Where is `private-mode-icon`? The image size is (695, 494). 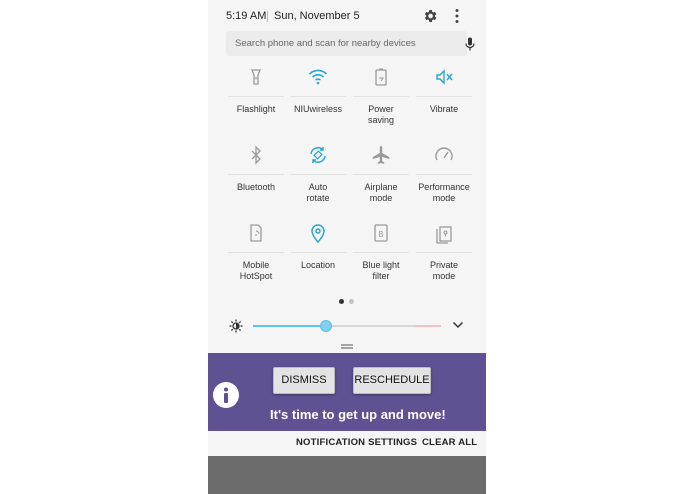
private-mode-icon is located at coordinates (444, 235).